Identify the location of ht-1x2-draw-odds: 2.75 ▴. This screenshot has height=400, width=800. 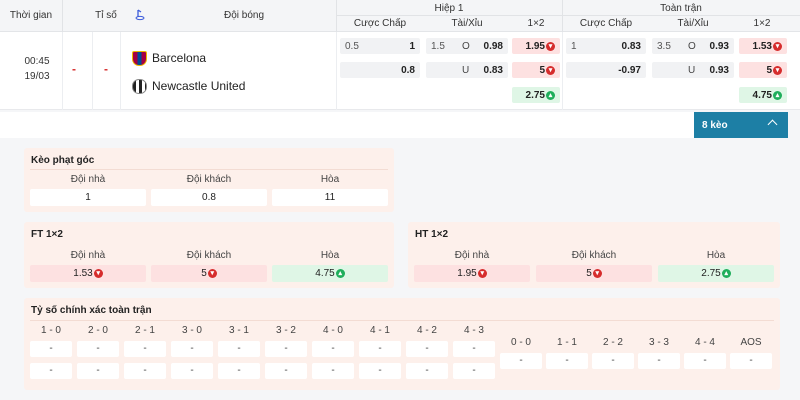
(716, 273).